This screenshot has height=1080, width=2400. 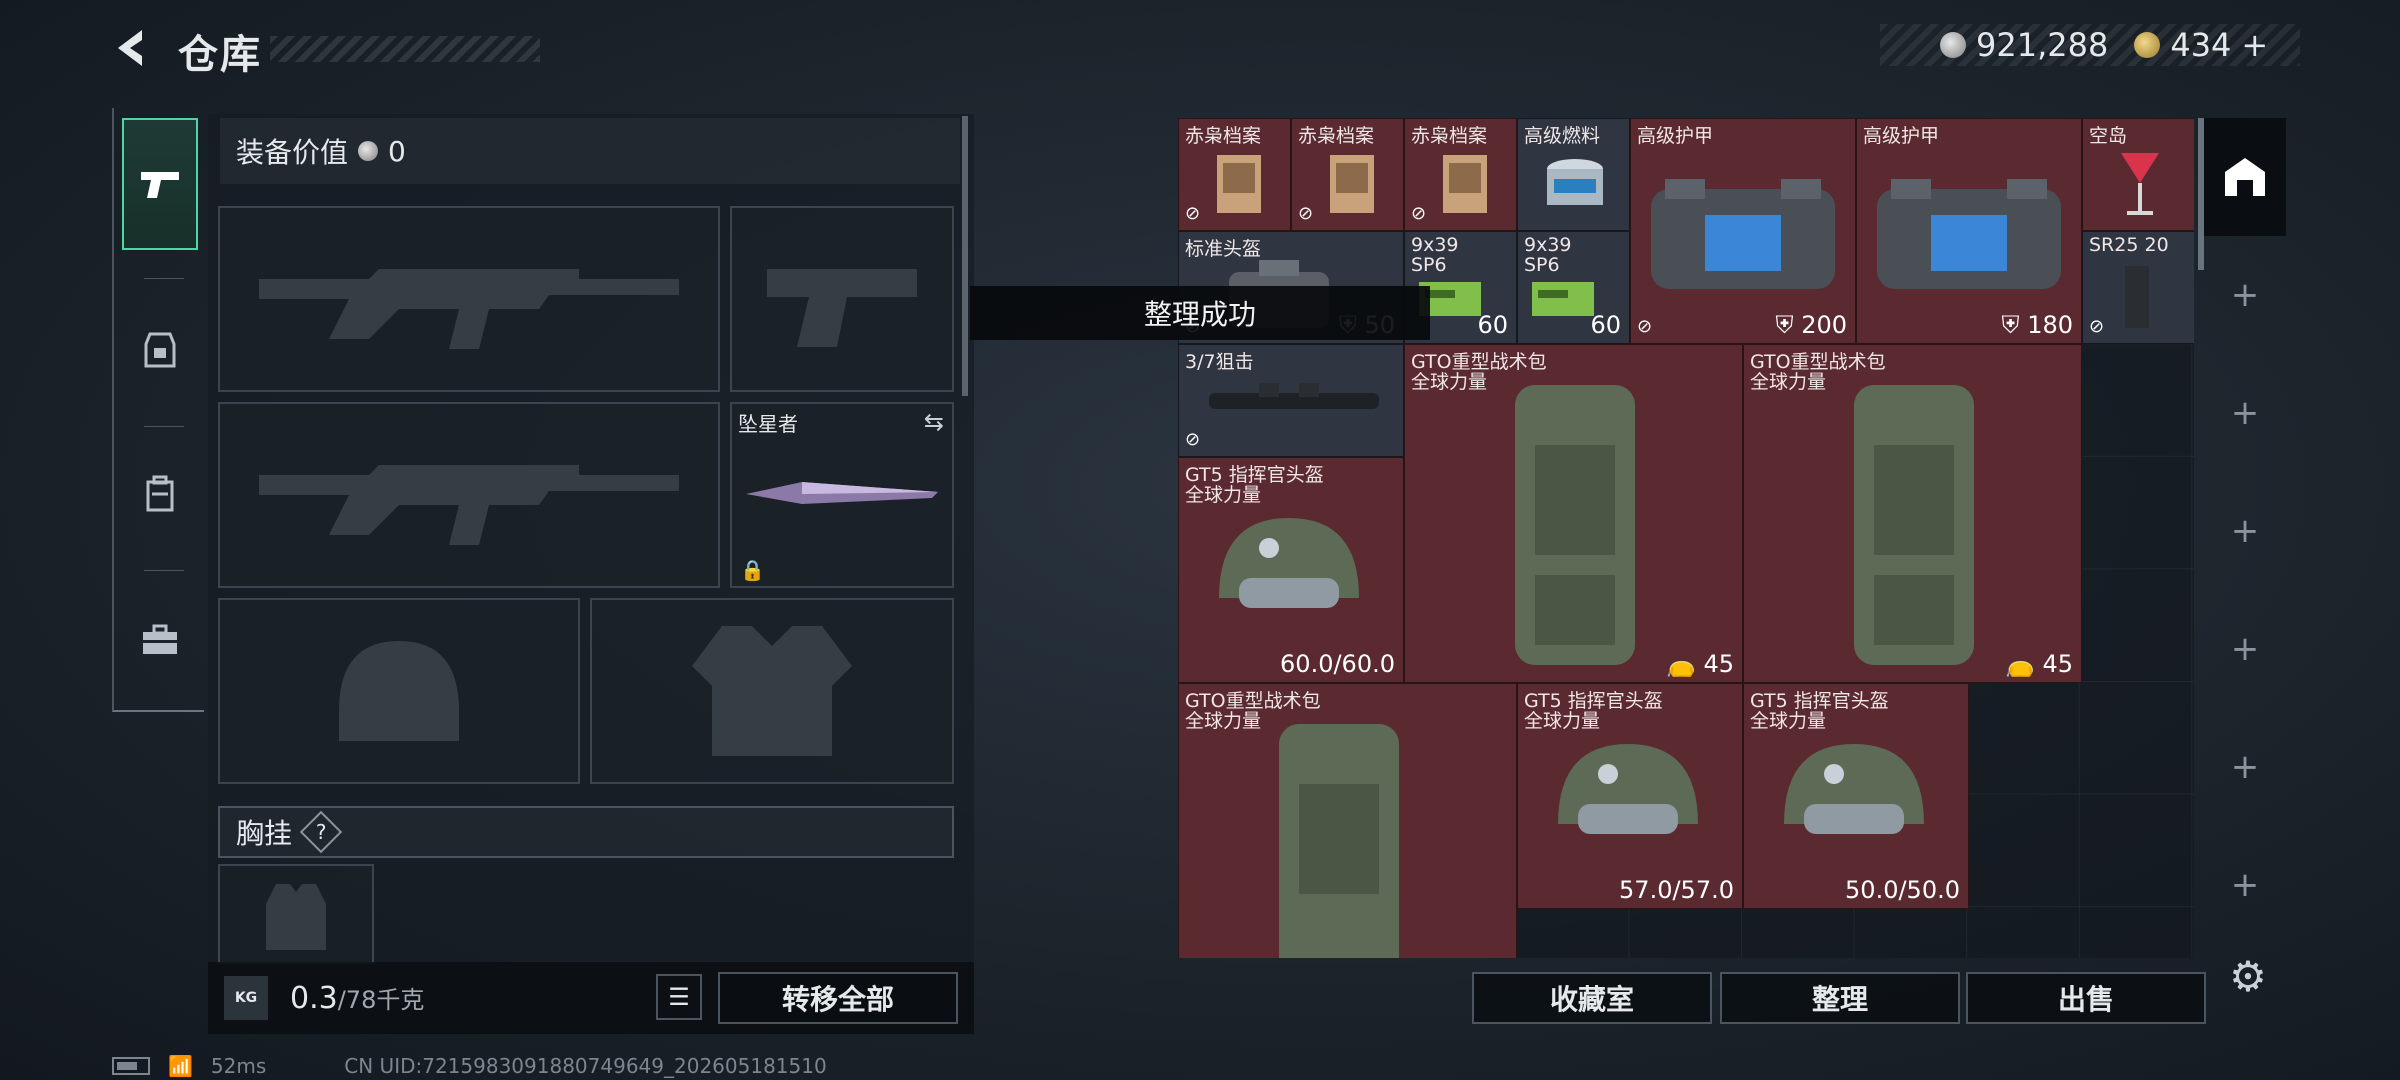 I want to click on nav-item-armor, so click(x=160, y=350).